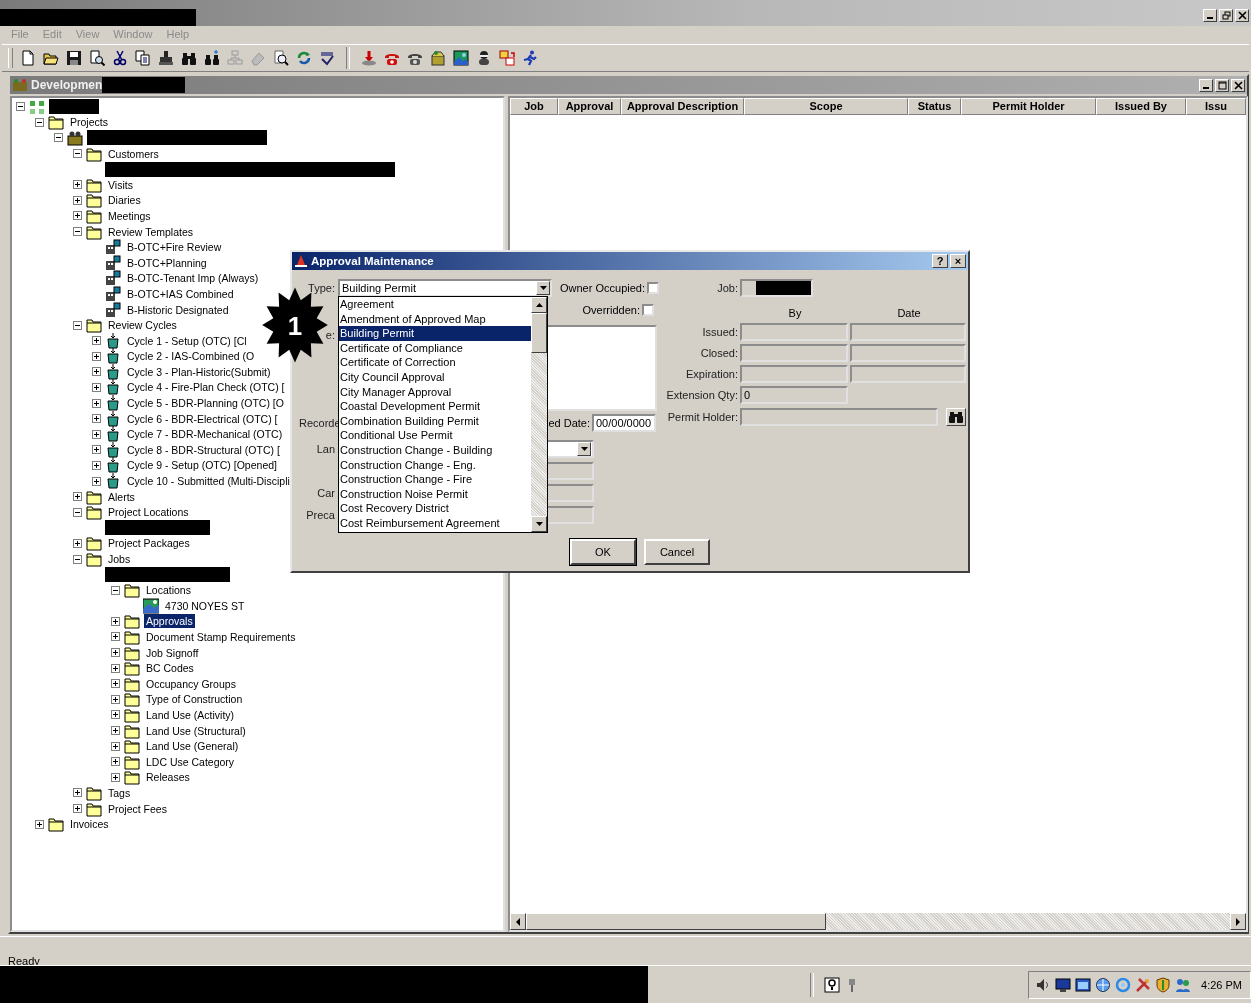 The image size is (1251, 1003). What do you see at coordinates (878, 921) in the screenshot?
I see `horizontal-scrollbar` at bounding box center [878, 921].